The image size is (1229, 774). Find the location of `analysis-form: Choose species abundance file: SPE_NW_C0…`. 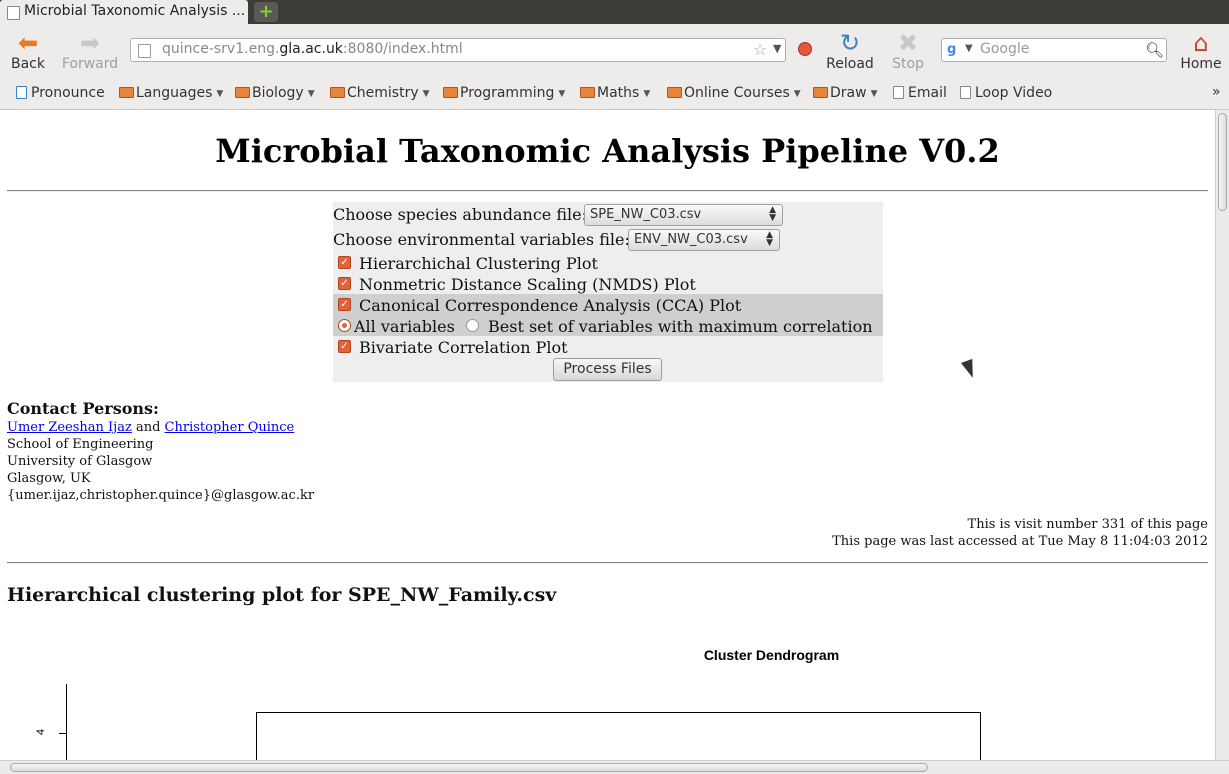

analysis-form: Choose species abundance file: SPE_NW_C0… is located at coordinates (608, 292).